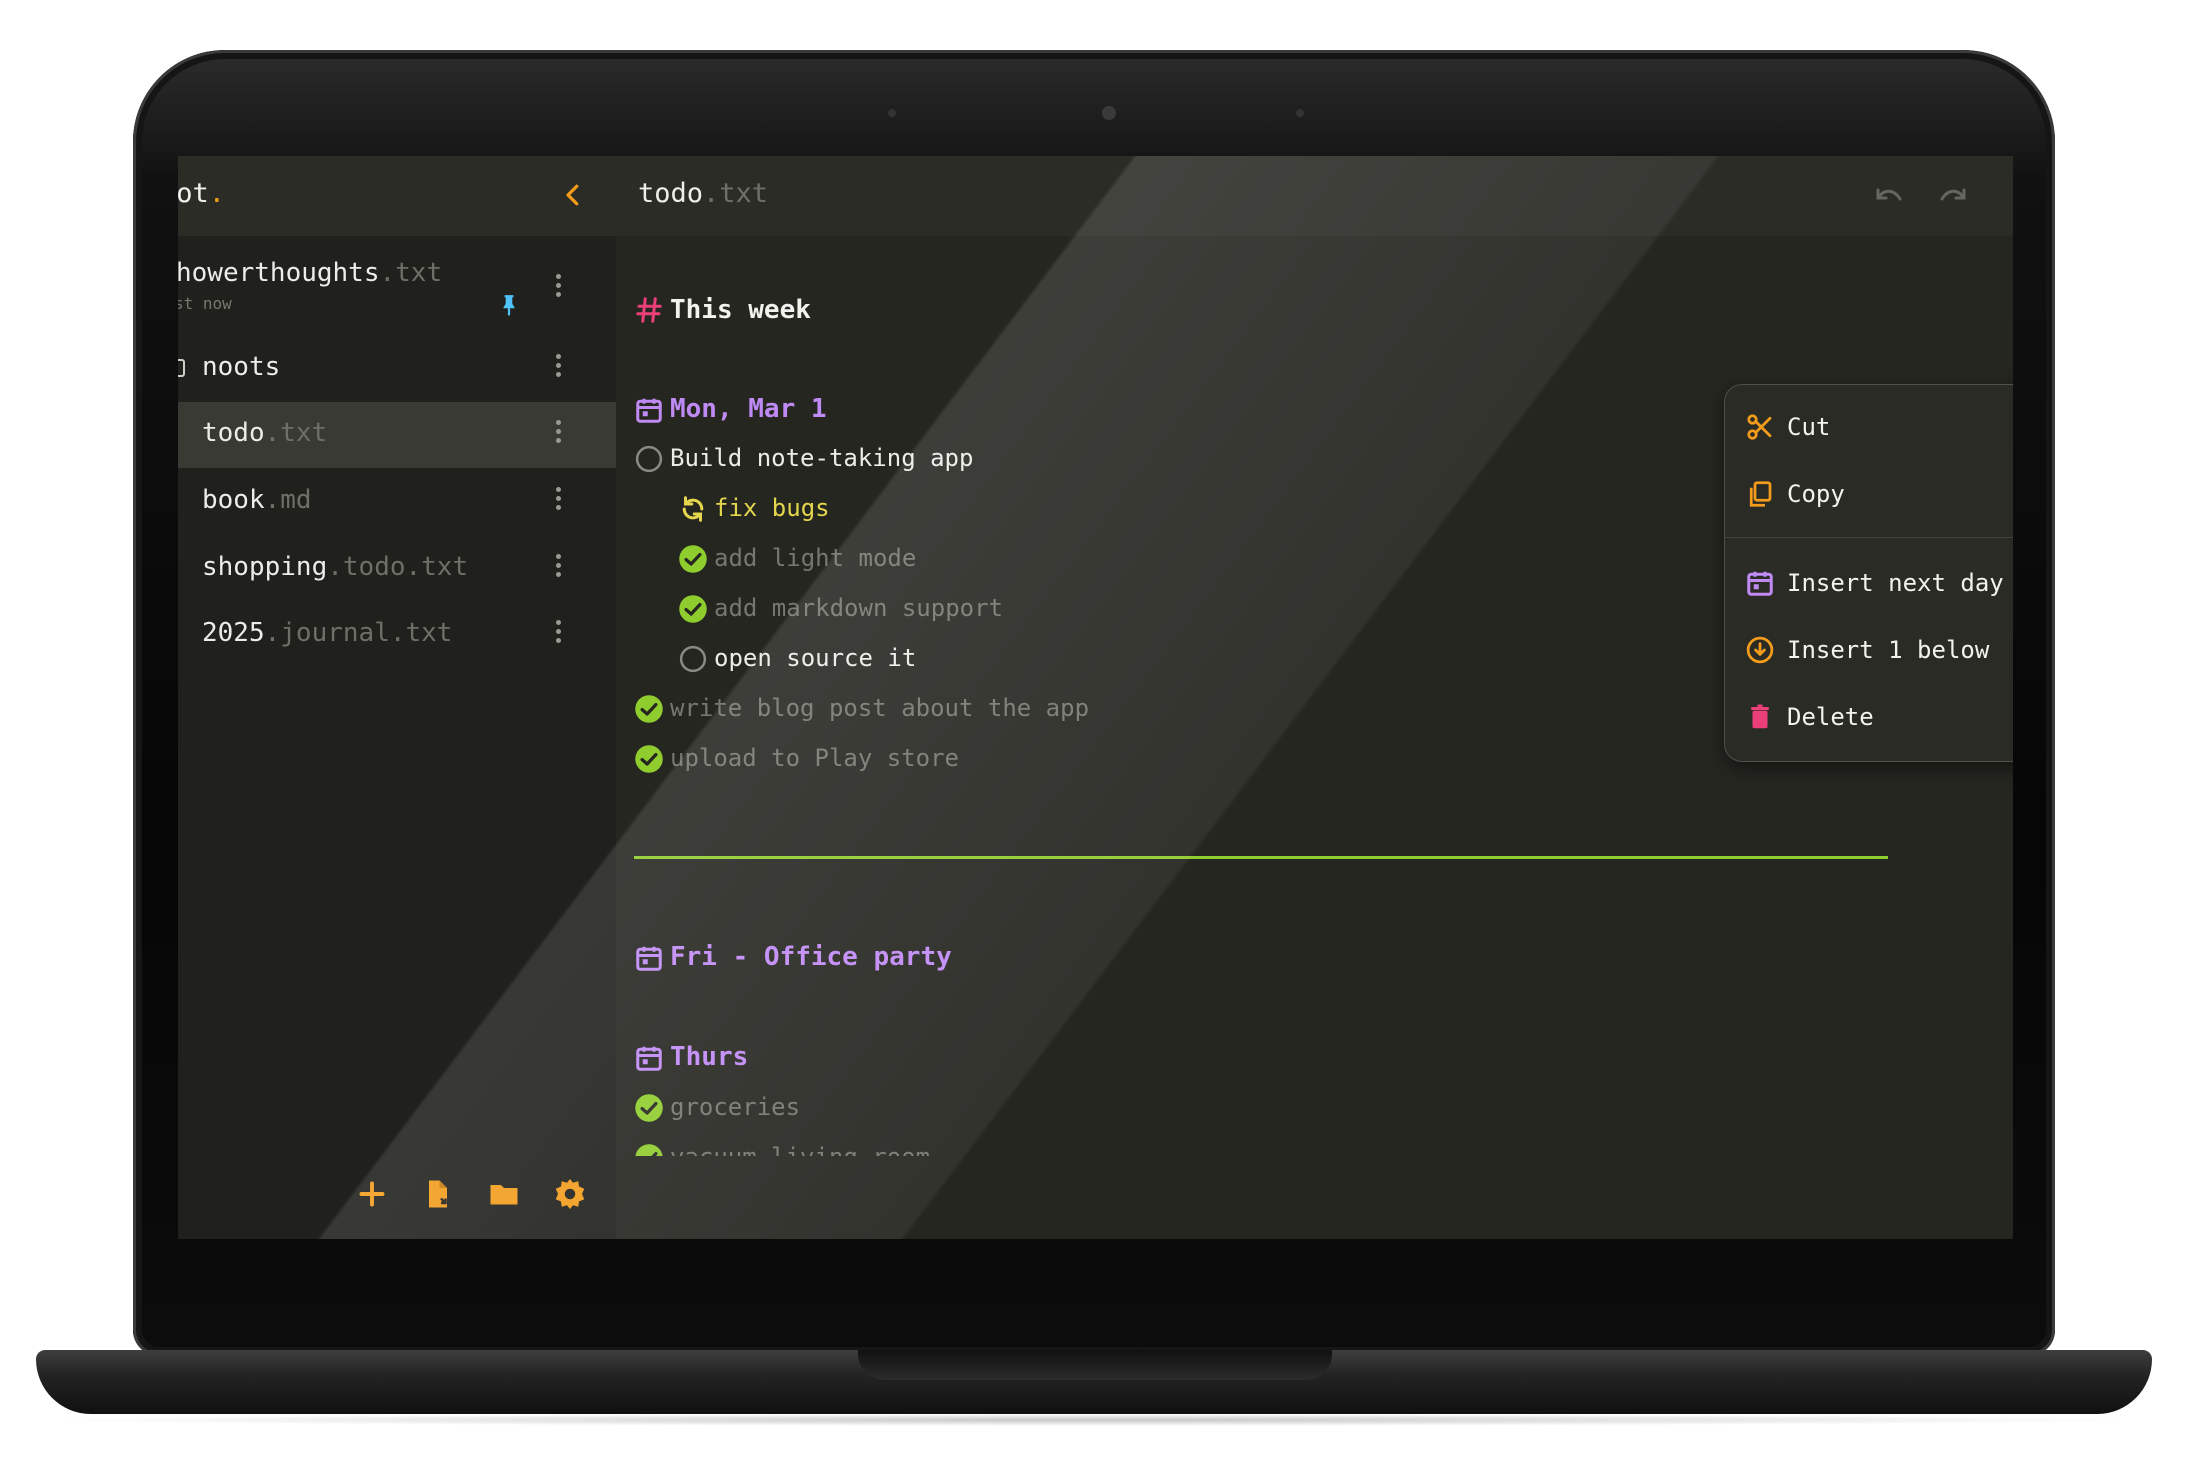  I want to click on plus-icon, so click(372, 1194).